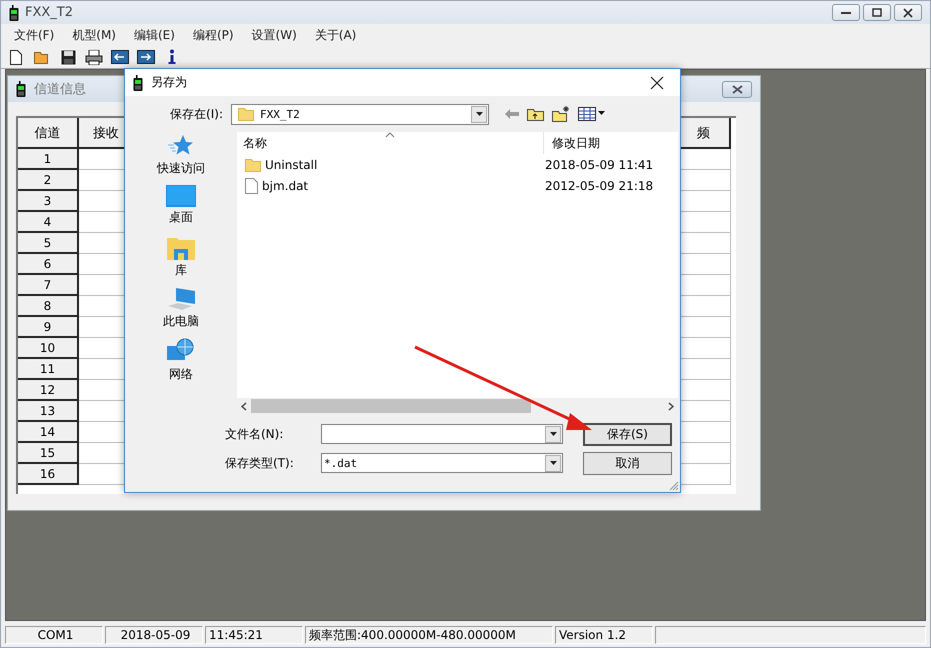 Image resolution: width=931 pixels, height=648 pixels. I want to click on place-item: 库, so click(181, 259).